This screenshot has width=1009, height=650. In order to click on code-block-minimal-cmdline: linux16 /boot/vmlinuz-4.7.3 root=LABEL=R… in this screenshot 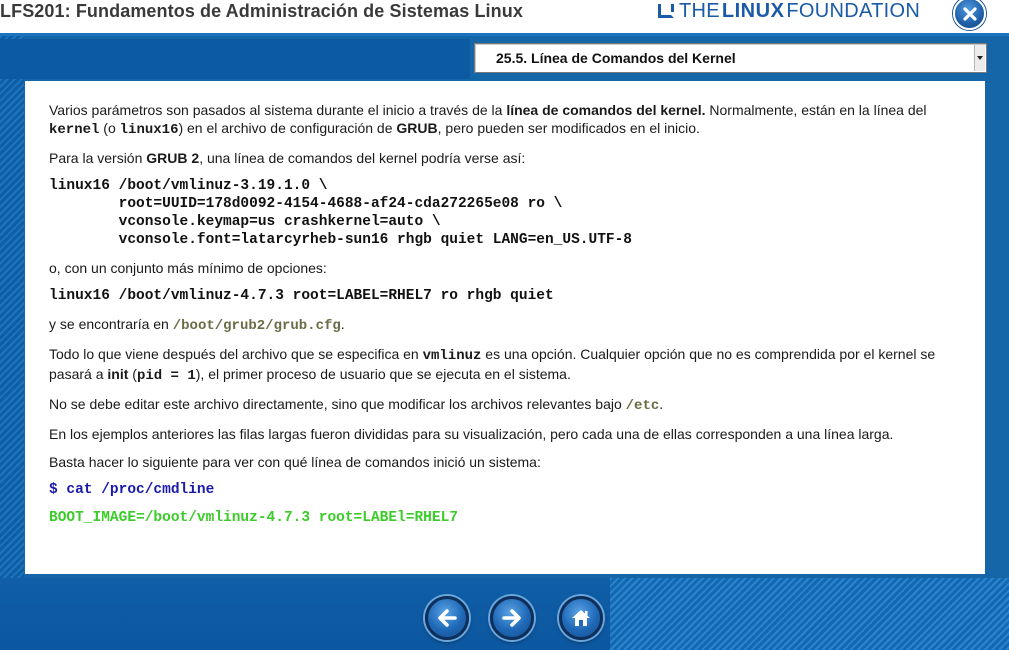, I will do `click(301, 296)`.